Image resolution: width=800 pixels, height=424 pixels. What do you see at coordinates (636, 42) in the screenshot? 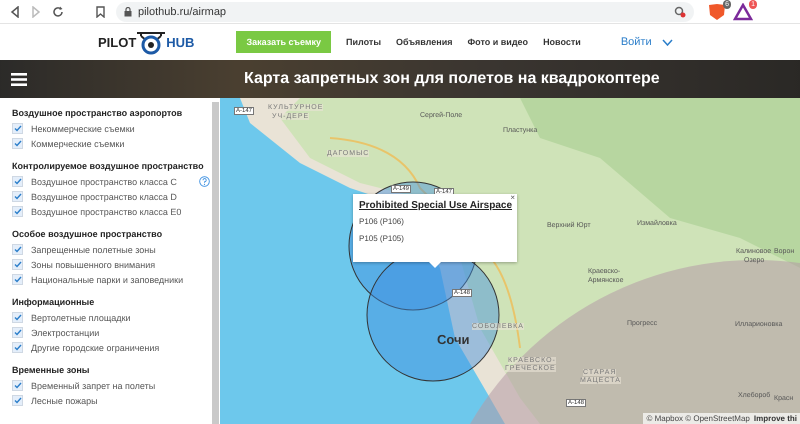
I see `login-link: Войти` at bounding box center [636, 42].